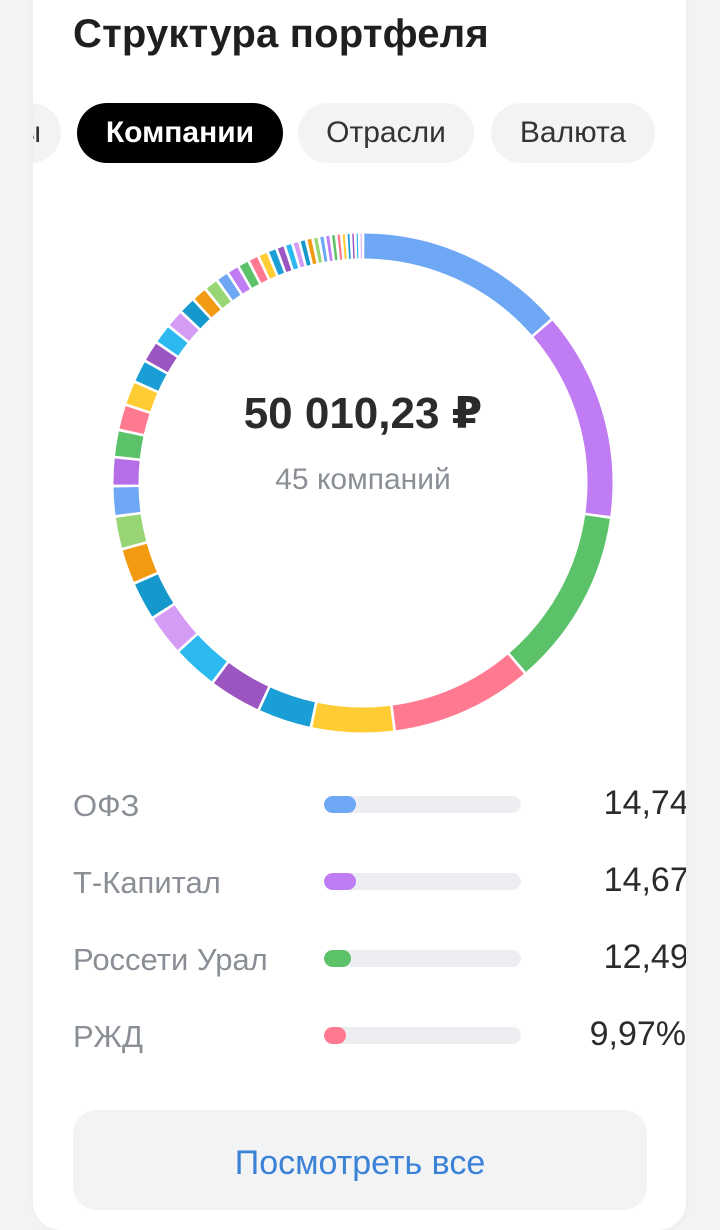  I want to click on legend-item-name: ОФЗ, so click(106, 806).